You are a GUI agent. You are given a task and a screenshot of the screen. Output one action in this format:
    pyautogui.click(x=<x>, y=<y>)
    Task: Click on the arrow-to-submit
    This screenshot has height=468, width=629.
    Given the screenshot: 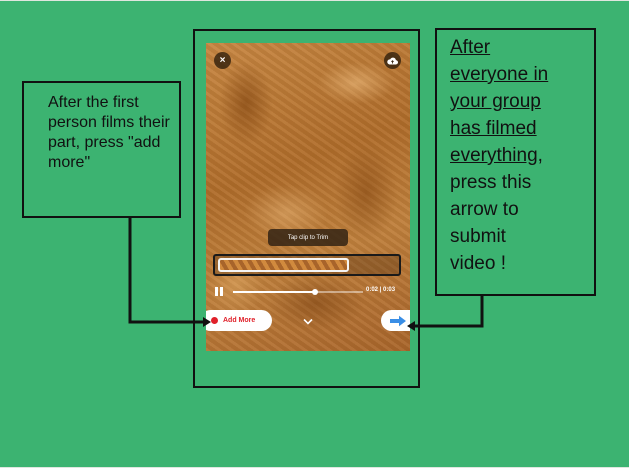 What is the action you would take?
    pyautogui.click(x=448, y=312)
    